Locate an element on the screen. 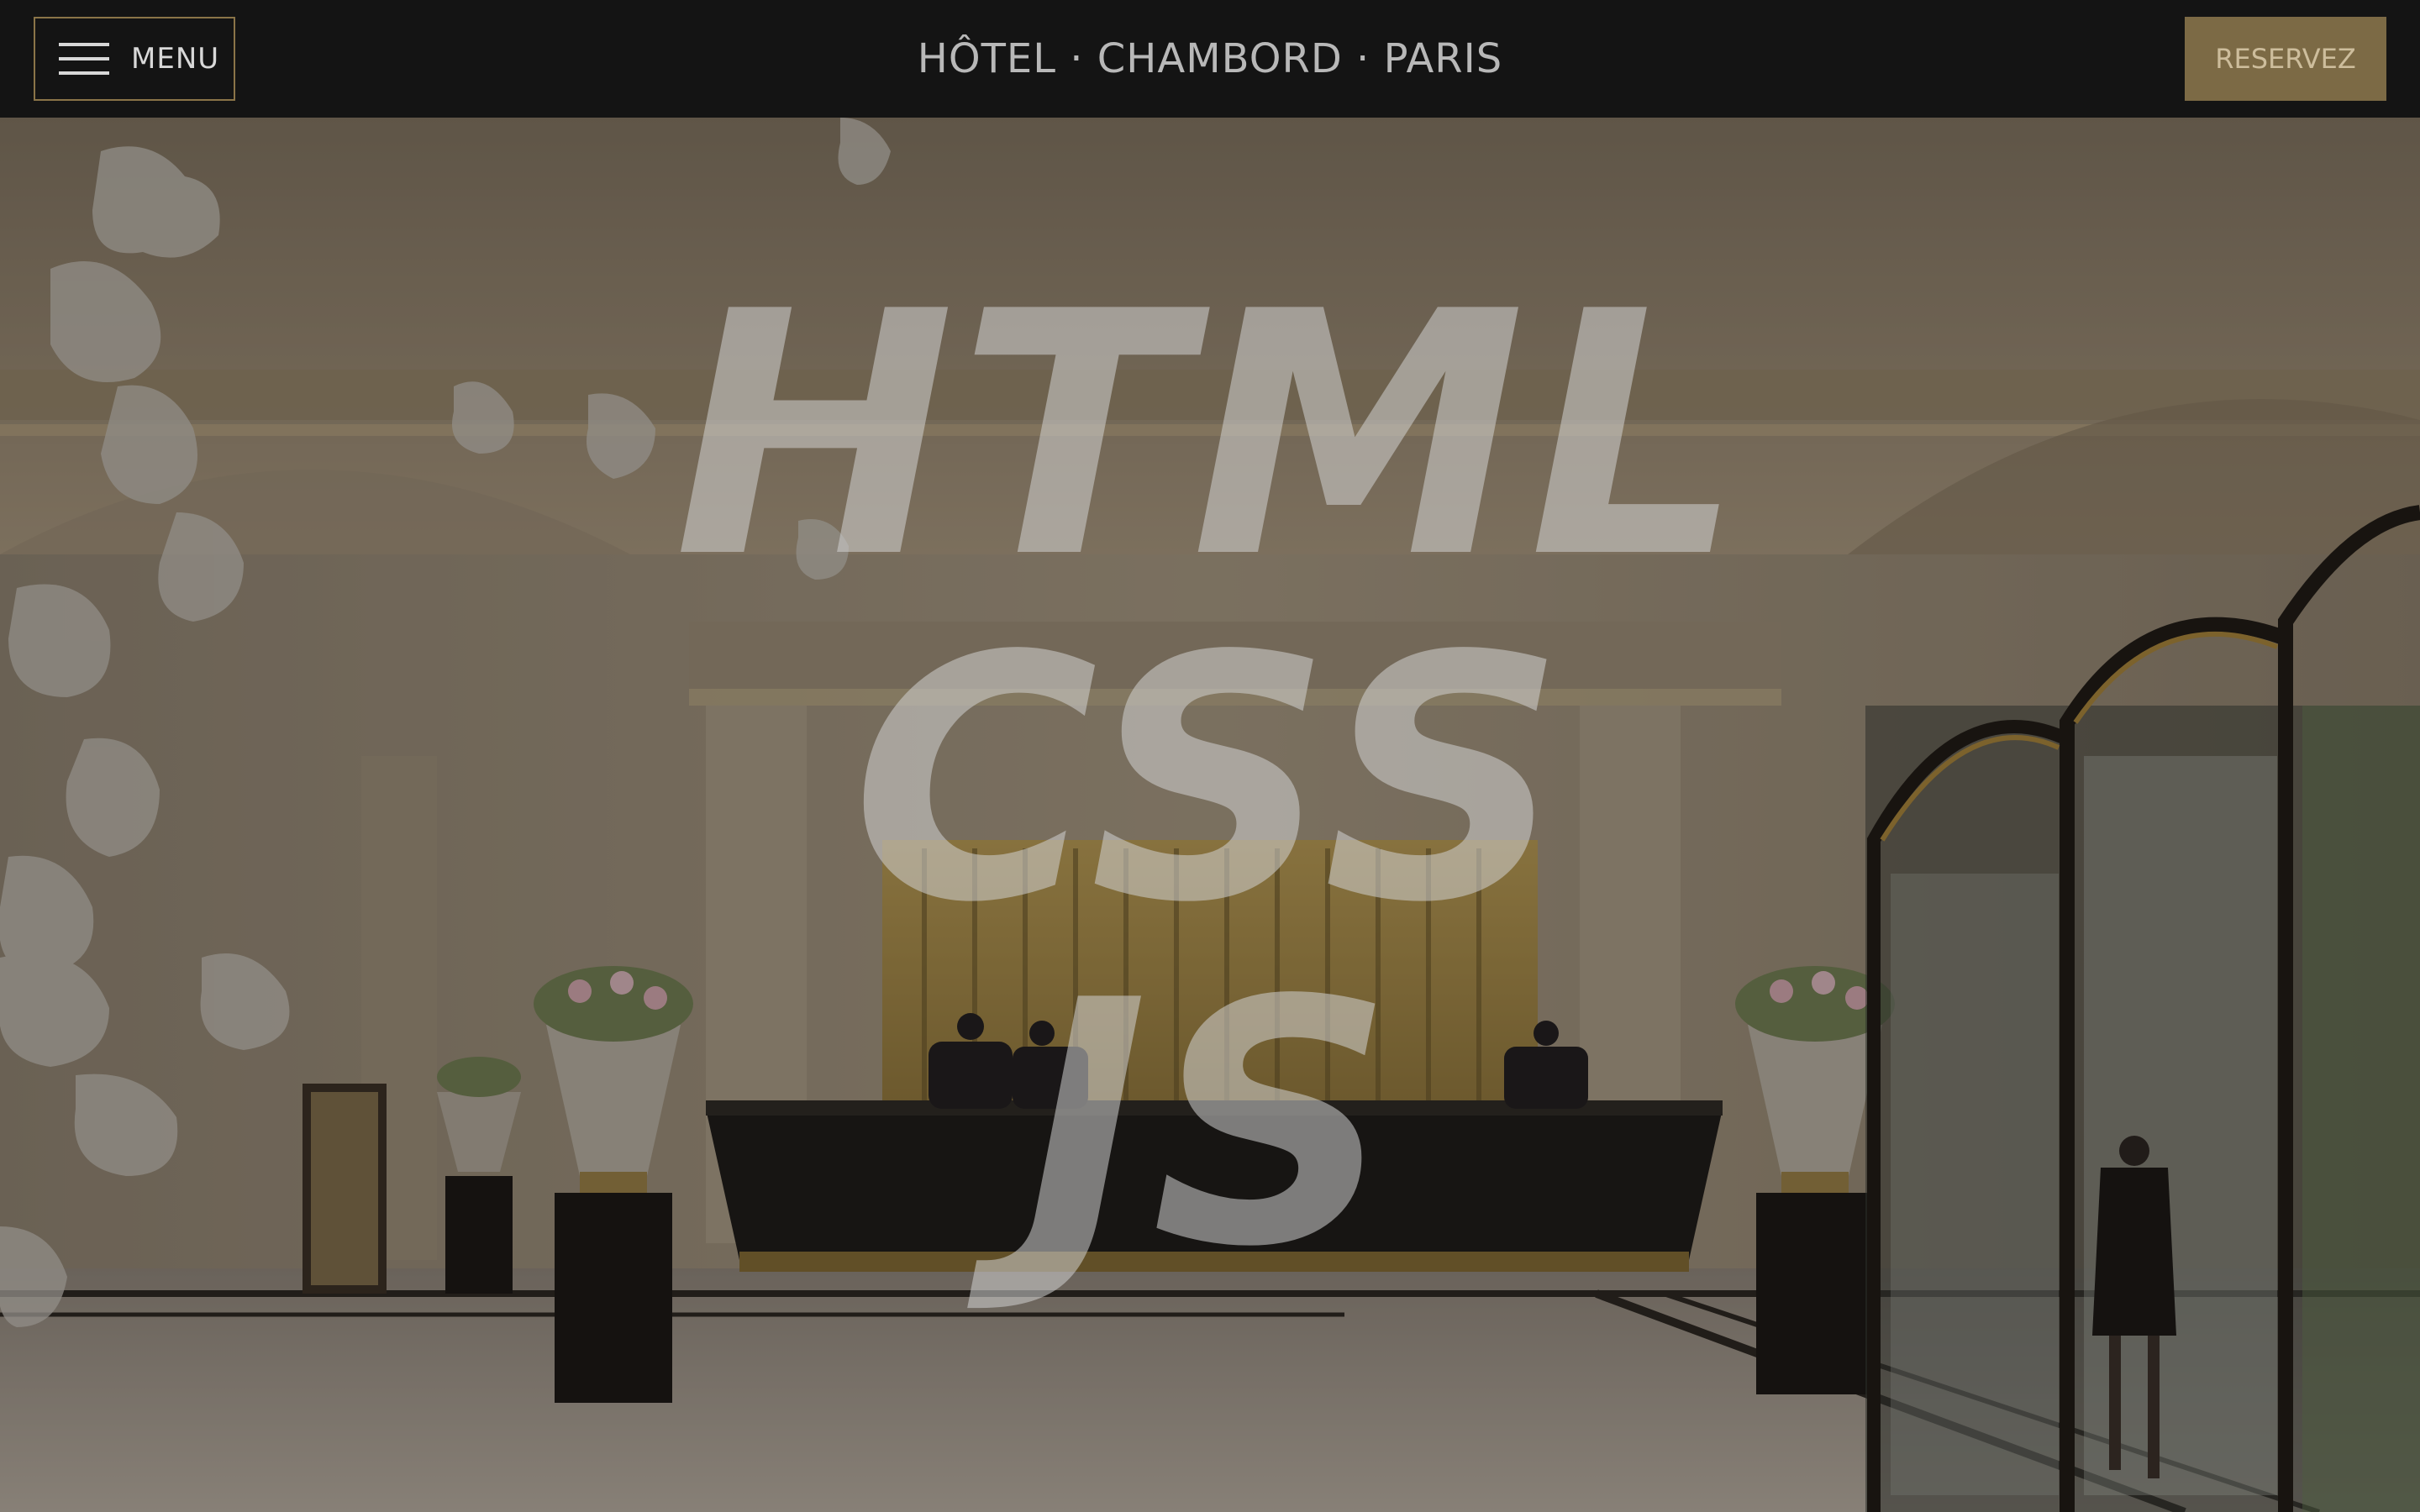 The image size is (2420, 1512). menu-label: MENU is located at coordinates (176, 59).